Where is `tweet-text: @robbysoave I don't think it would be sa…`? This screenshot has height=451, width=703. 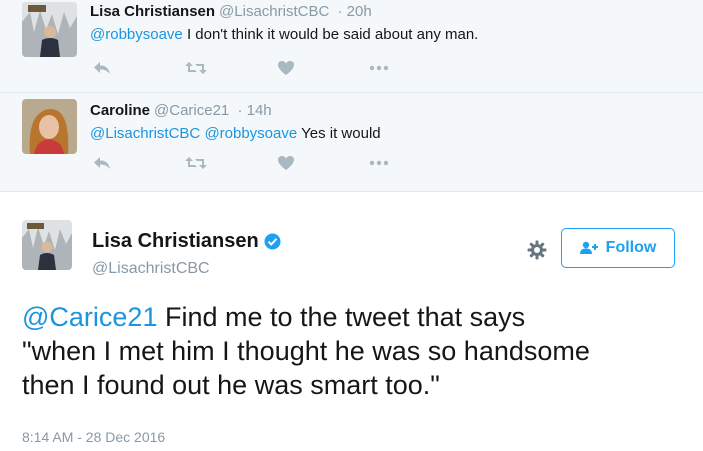
tweet-text: @robbysoave I don't think it would be sa… is located at coordinates (284, 35).